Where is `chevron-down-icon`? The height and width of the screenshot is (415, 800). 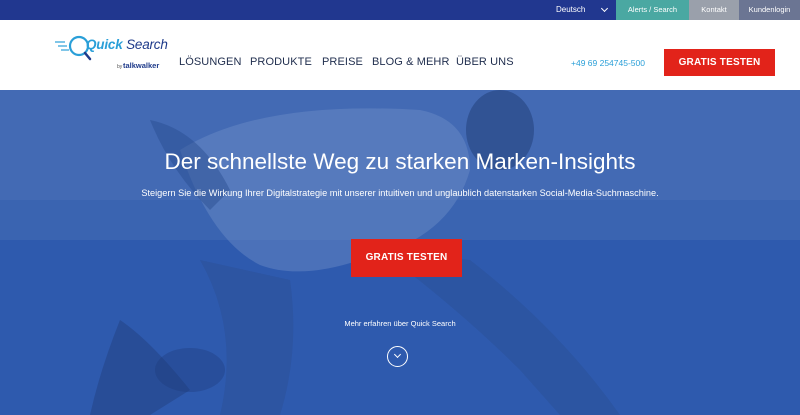 chevron-down-icon is located at coordinates (604, 8).